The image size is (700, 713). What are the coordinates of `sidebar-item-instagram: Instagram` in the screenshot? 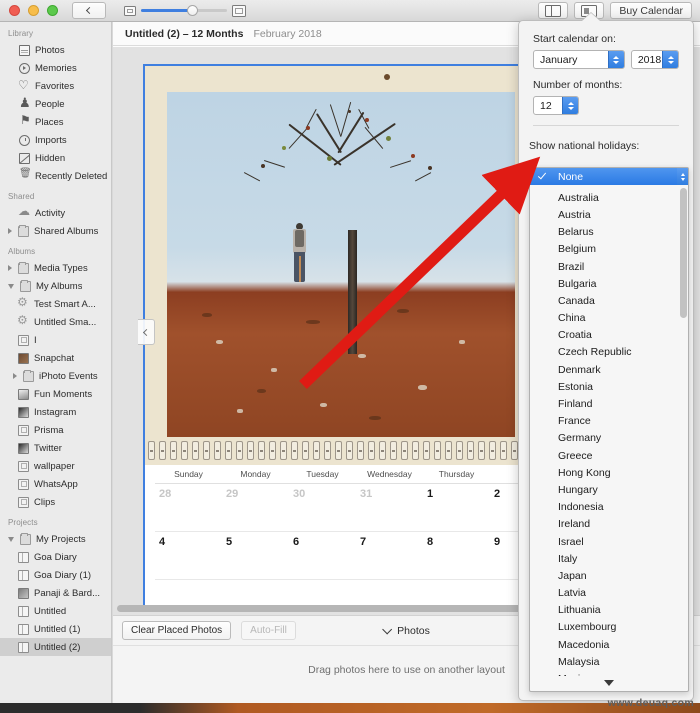 It's located at (55, 412).